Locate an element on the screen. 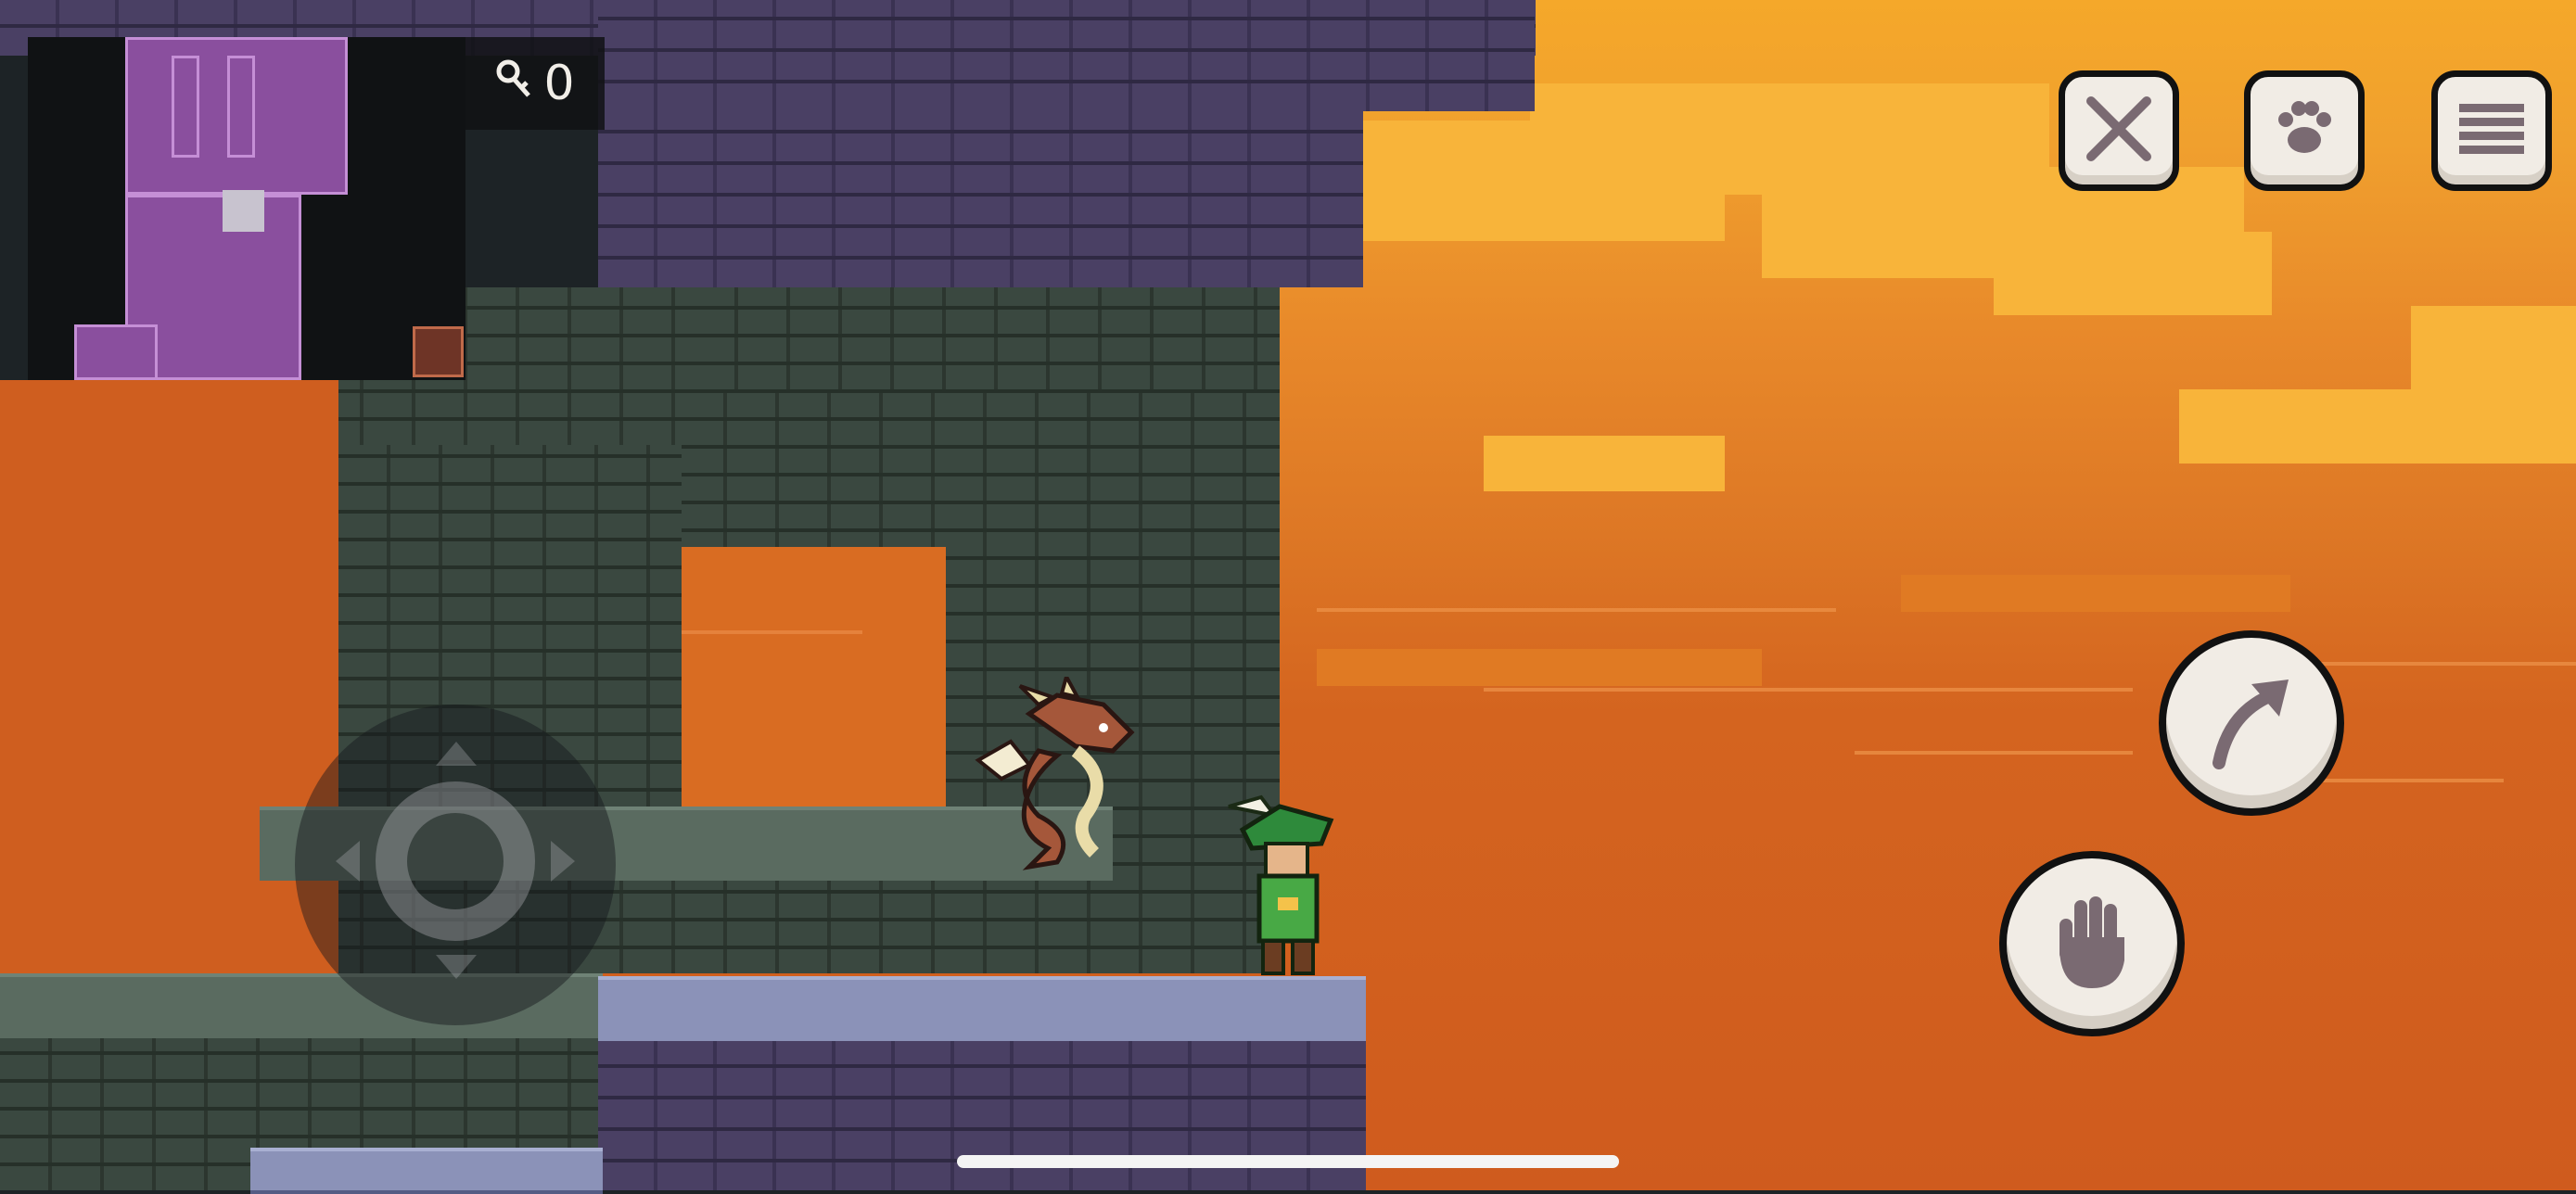 This screenshot has height=1194, width=2576. purple-overhang is located at coordinates (981, 199).